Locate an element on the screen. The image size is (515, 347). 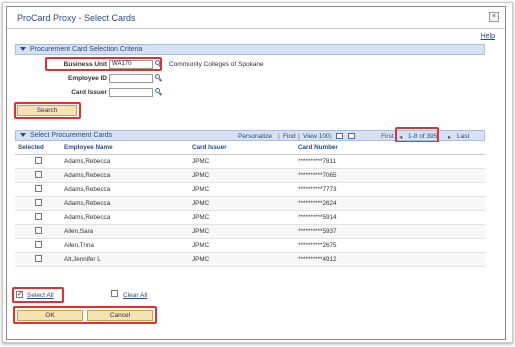
clear-all-checkbox-icon is located at coordinates (114, 293).